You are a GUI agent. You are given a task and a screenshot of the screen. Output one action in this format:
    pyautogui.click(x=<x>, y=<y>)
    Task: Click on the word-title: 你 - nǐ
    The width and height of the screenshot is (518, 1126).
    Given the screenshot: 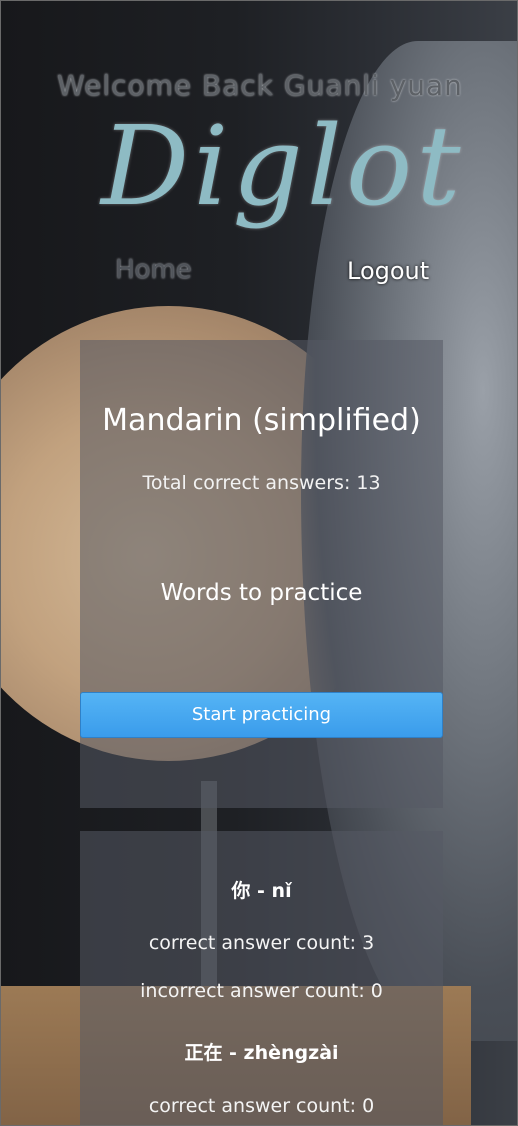 What is the action you would take?
    pyautogui.click(x=261, y=891)
    